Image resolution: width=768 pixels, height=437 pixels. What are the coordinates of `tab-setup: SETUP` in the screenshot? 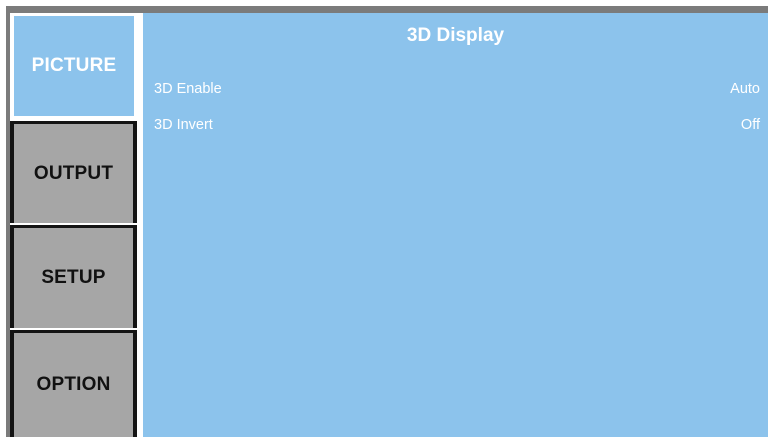 It's located at (73, 276).